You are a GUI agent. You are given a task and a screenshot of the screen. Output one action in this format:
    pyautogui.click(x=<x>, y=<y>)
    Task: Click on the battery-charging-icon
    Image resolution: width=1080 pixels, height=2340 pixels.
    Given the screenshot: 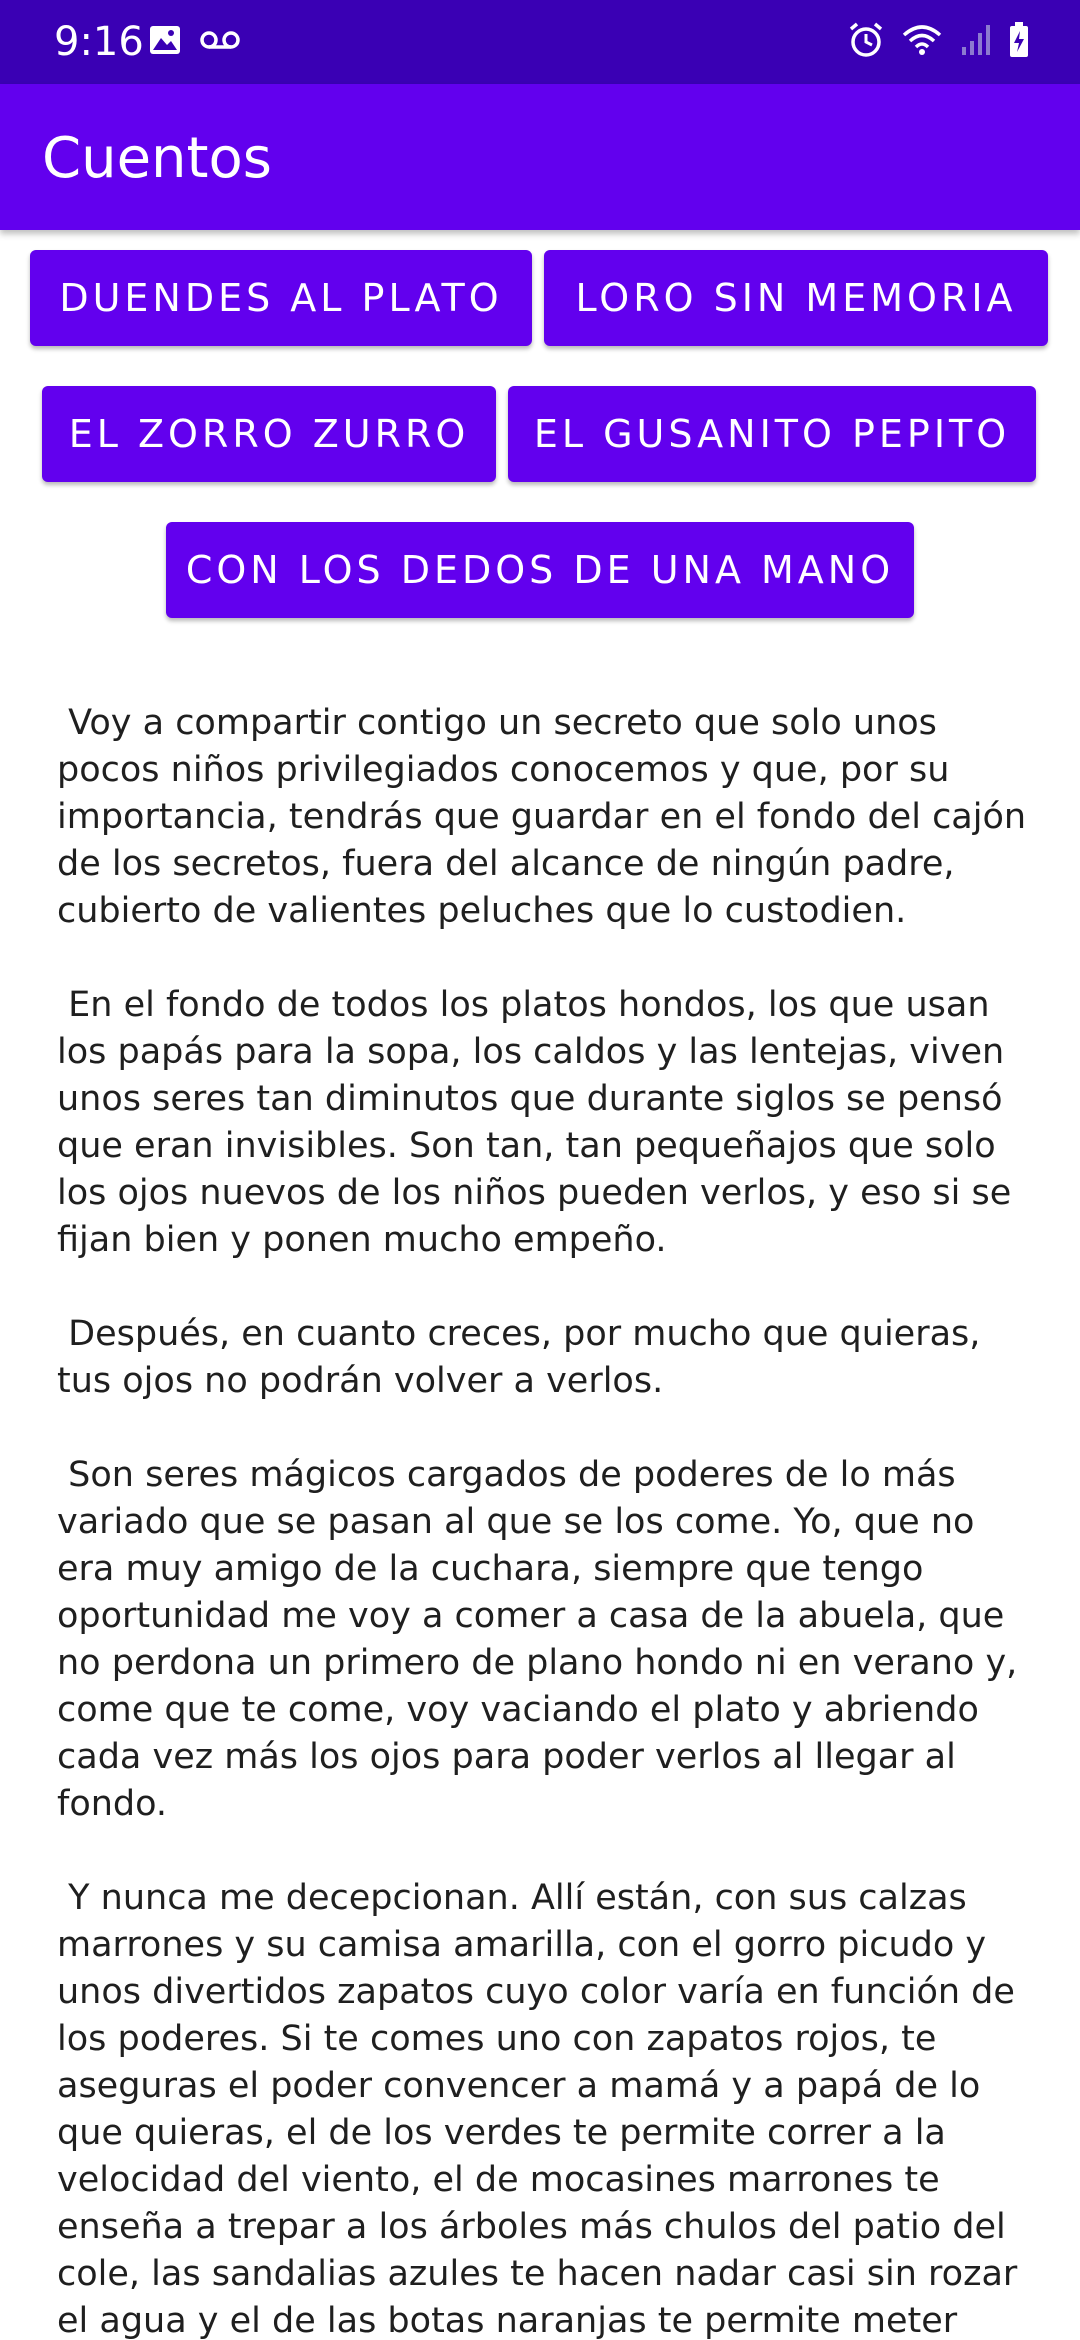 What is the action you would take?
    pyautogui.click(x=1019, y=42)
    